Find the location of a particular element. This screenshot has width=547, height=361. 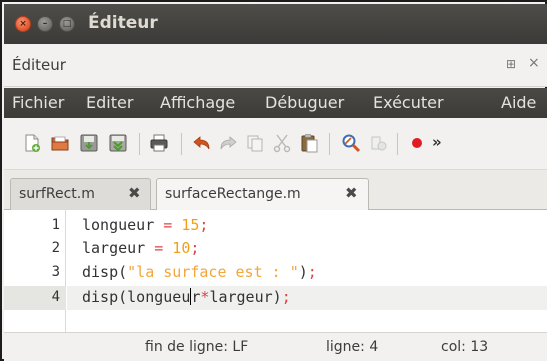

window-title: Éditeur is located at coordinates (123, 23).